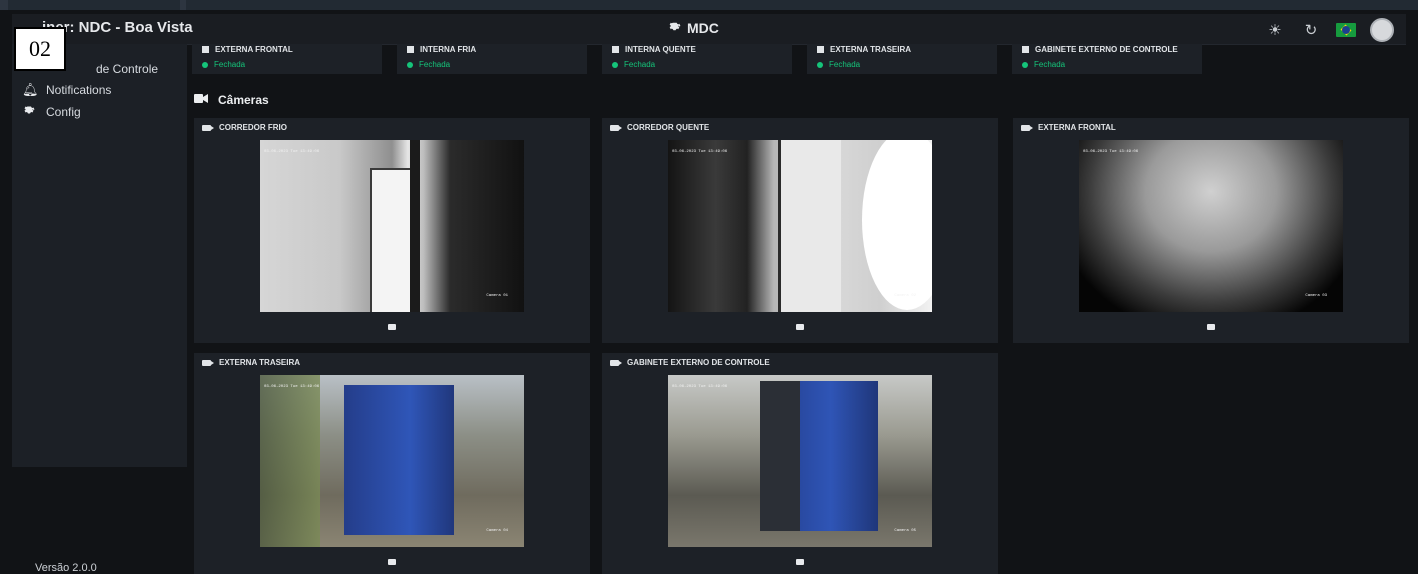 The height and width of the screenshot is (574, 1418). I want to click on door-card: GABINETE EXTERNO DE CONTROLE Fechada, so click(1107, 59).